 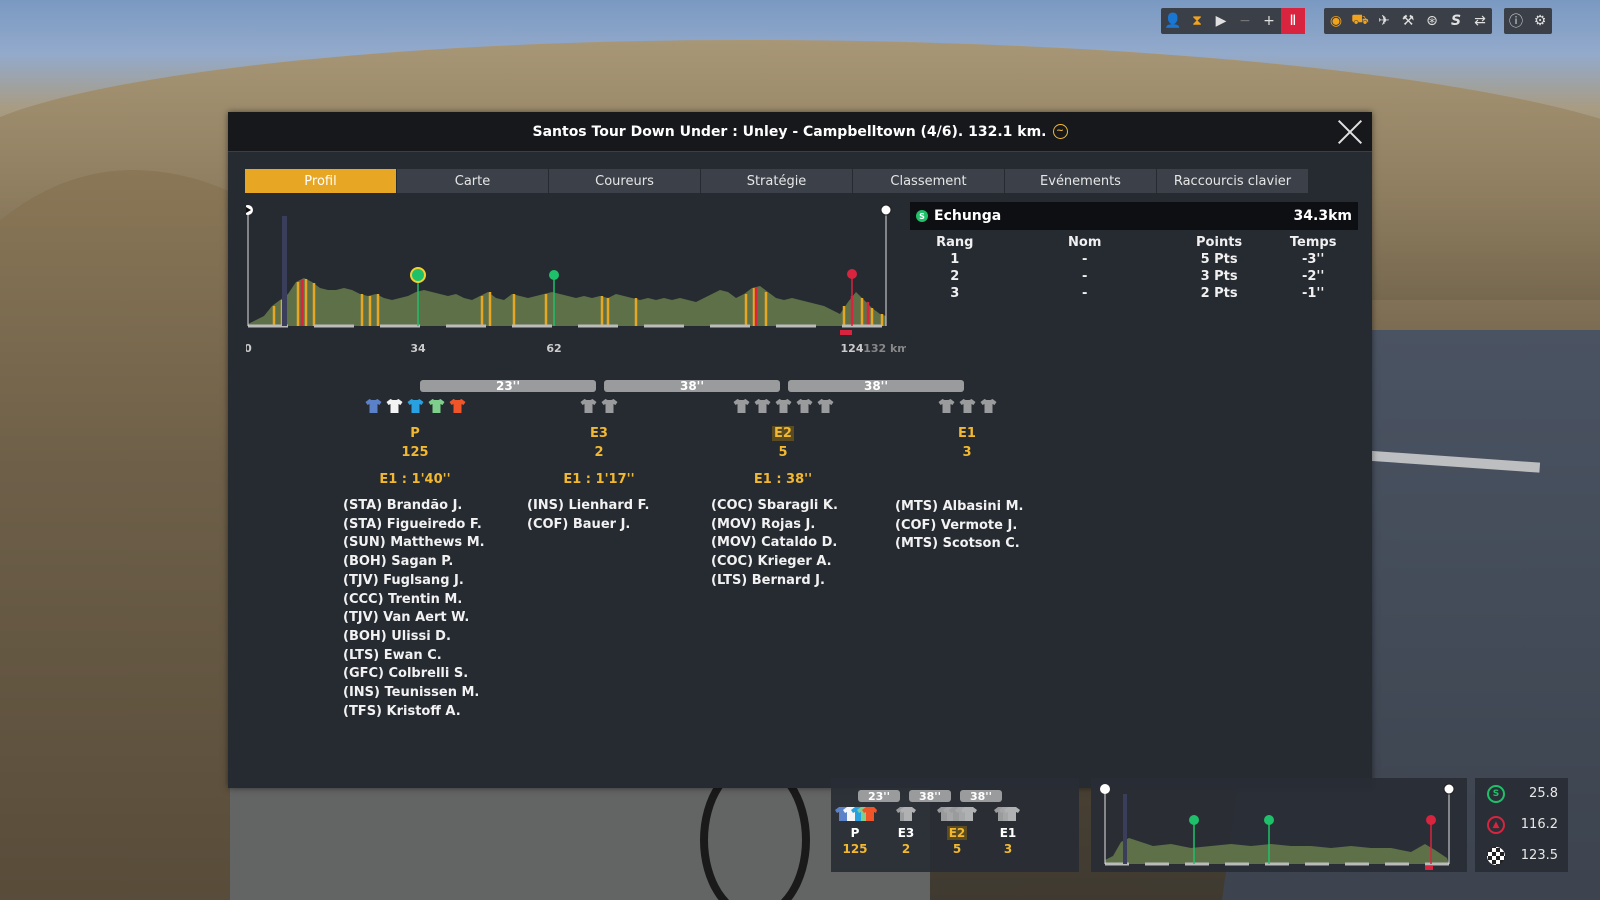 I want to click on hud-group-peloton: P 125, so click(x=855, y=831).